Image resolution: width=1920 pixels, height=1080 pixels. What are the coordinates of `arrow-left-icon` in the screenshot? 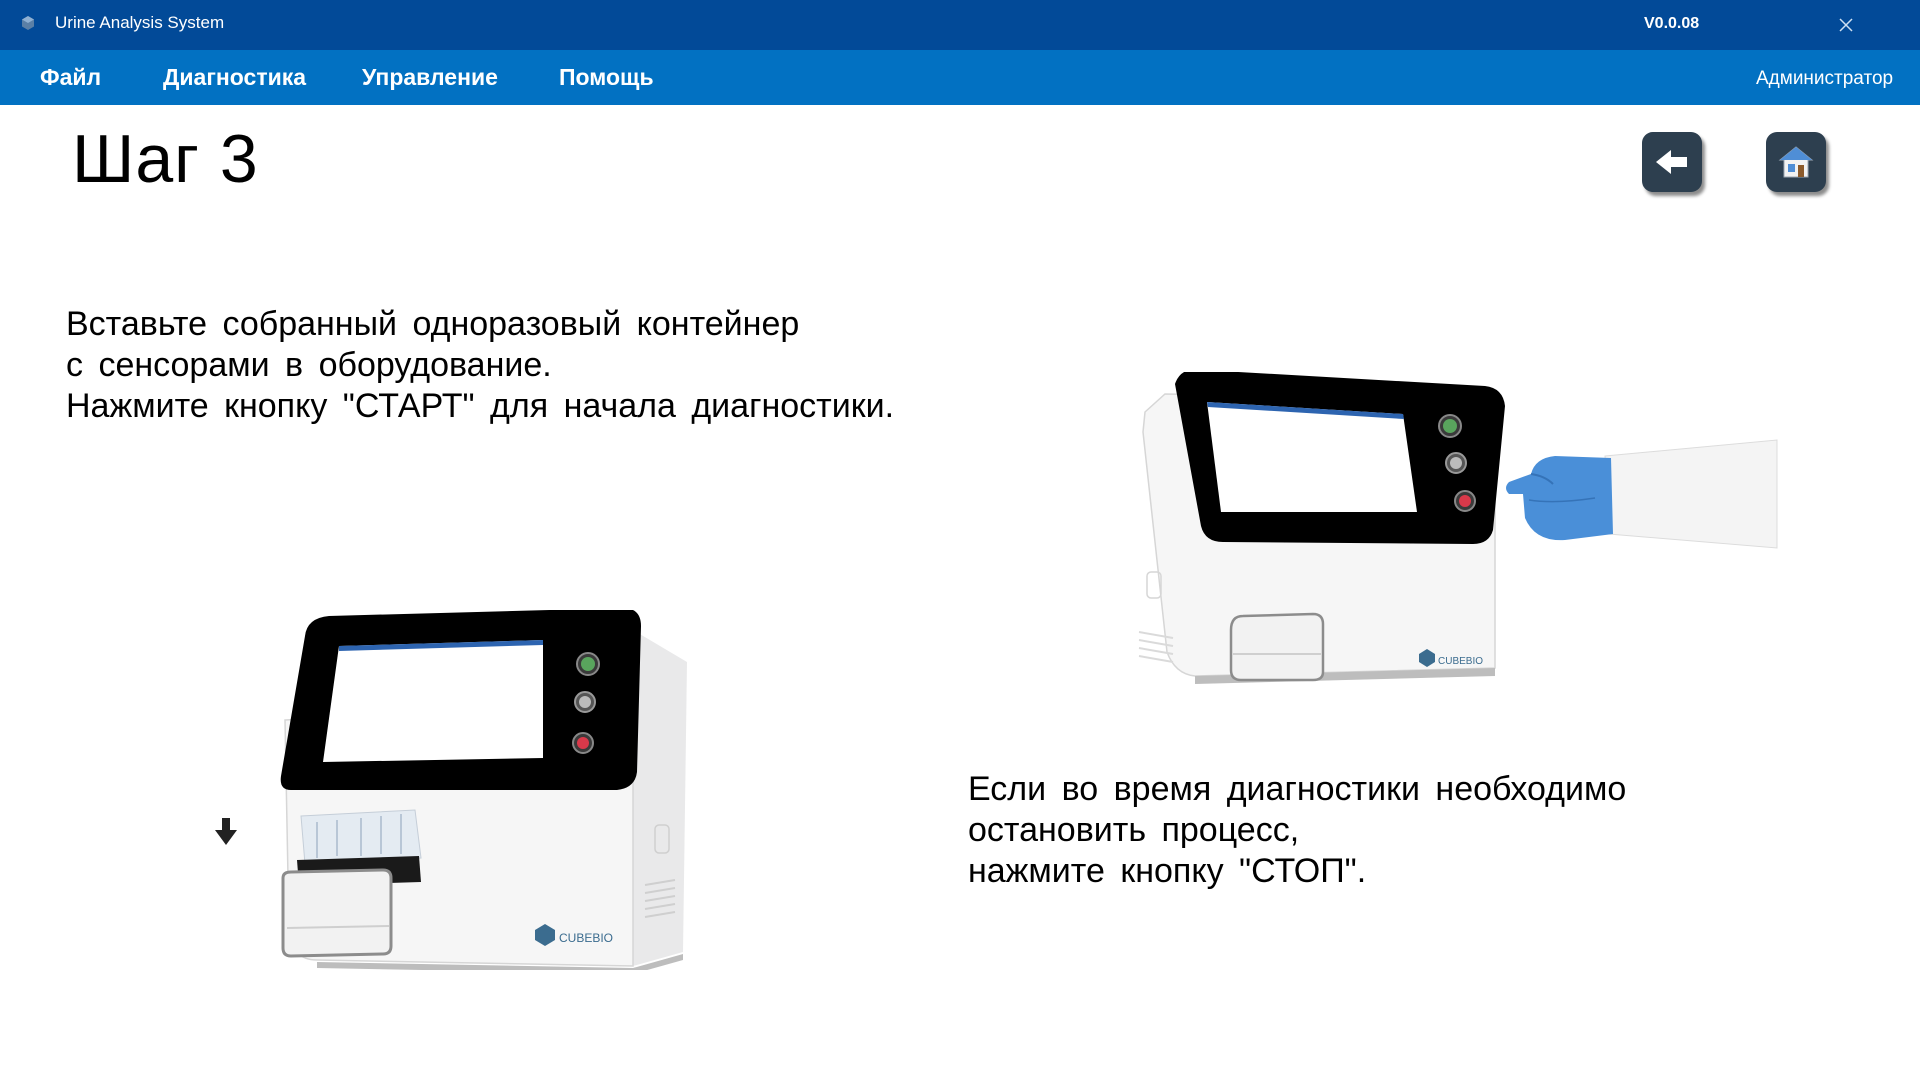 It's located at (1671, 162).